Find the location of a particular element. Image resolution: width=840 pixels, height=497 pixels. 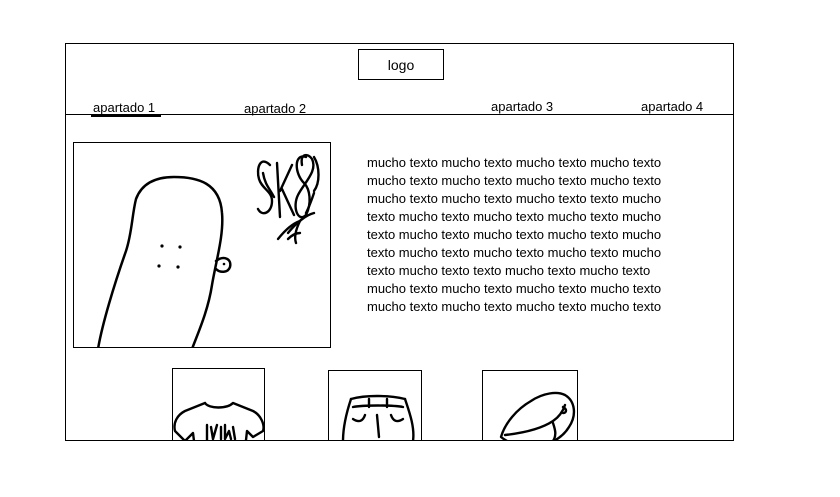

product-thumb-pants is located at coordinates (375, 405).